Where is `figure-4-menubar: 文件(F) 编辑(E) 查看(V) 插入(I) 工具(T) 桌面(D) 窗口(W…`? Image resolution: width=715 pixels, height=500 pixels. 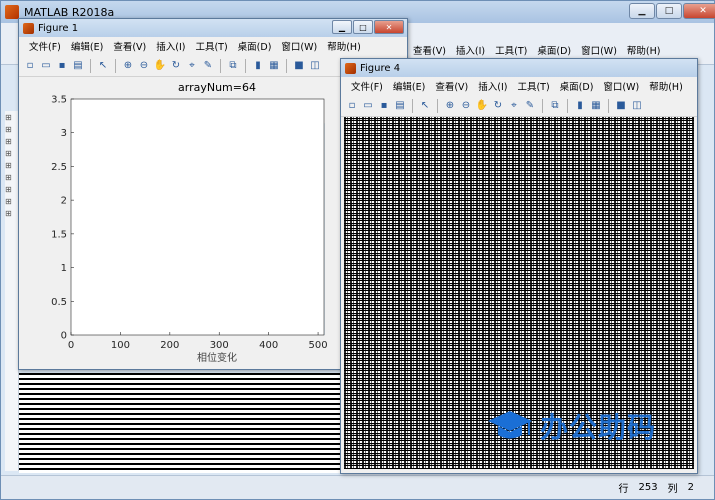
figure-4-menubar: 文件(F) 编辑(E) 查看(V) 插入(I) 工具(T) 桌面(D) 窗口(W… is located at coordinates (519, 86).